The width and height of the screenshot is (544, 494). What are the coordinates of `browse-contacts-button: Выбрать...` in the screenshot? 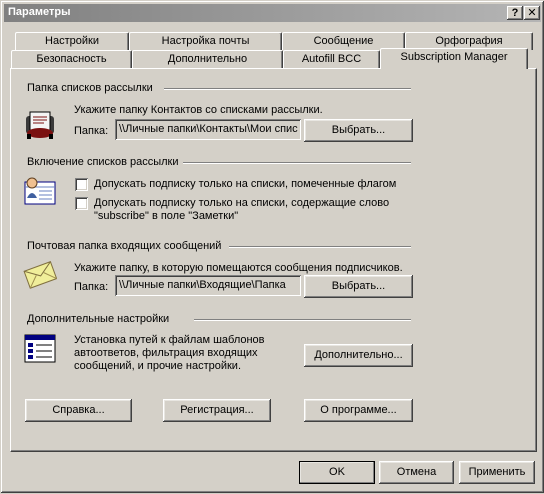 It's located at (358, 130).